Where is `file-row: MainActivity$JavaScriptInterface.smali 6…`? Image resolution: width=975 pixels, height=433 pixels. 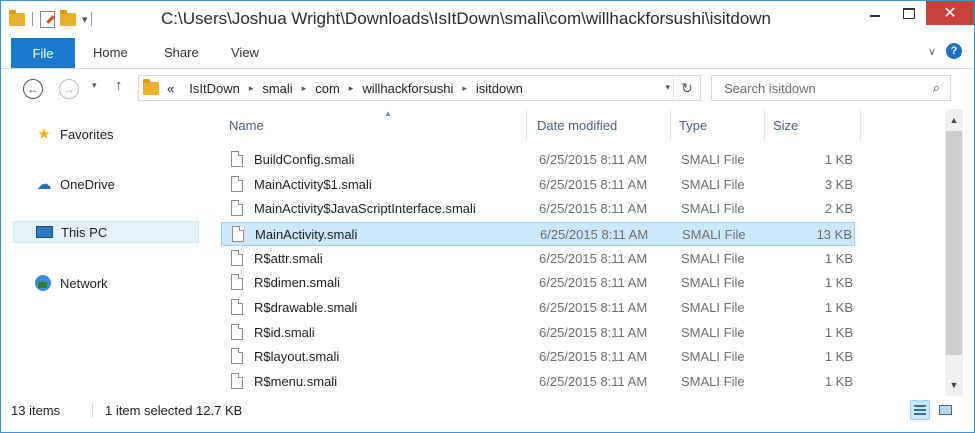
file-row: MainActivity$JavaScriptInterface.smali 6… is located at coordinates (538, 209).